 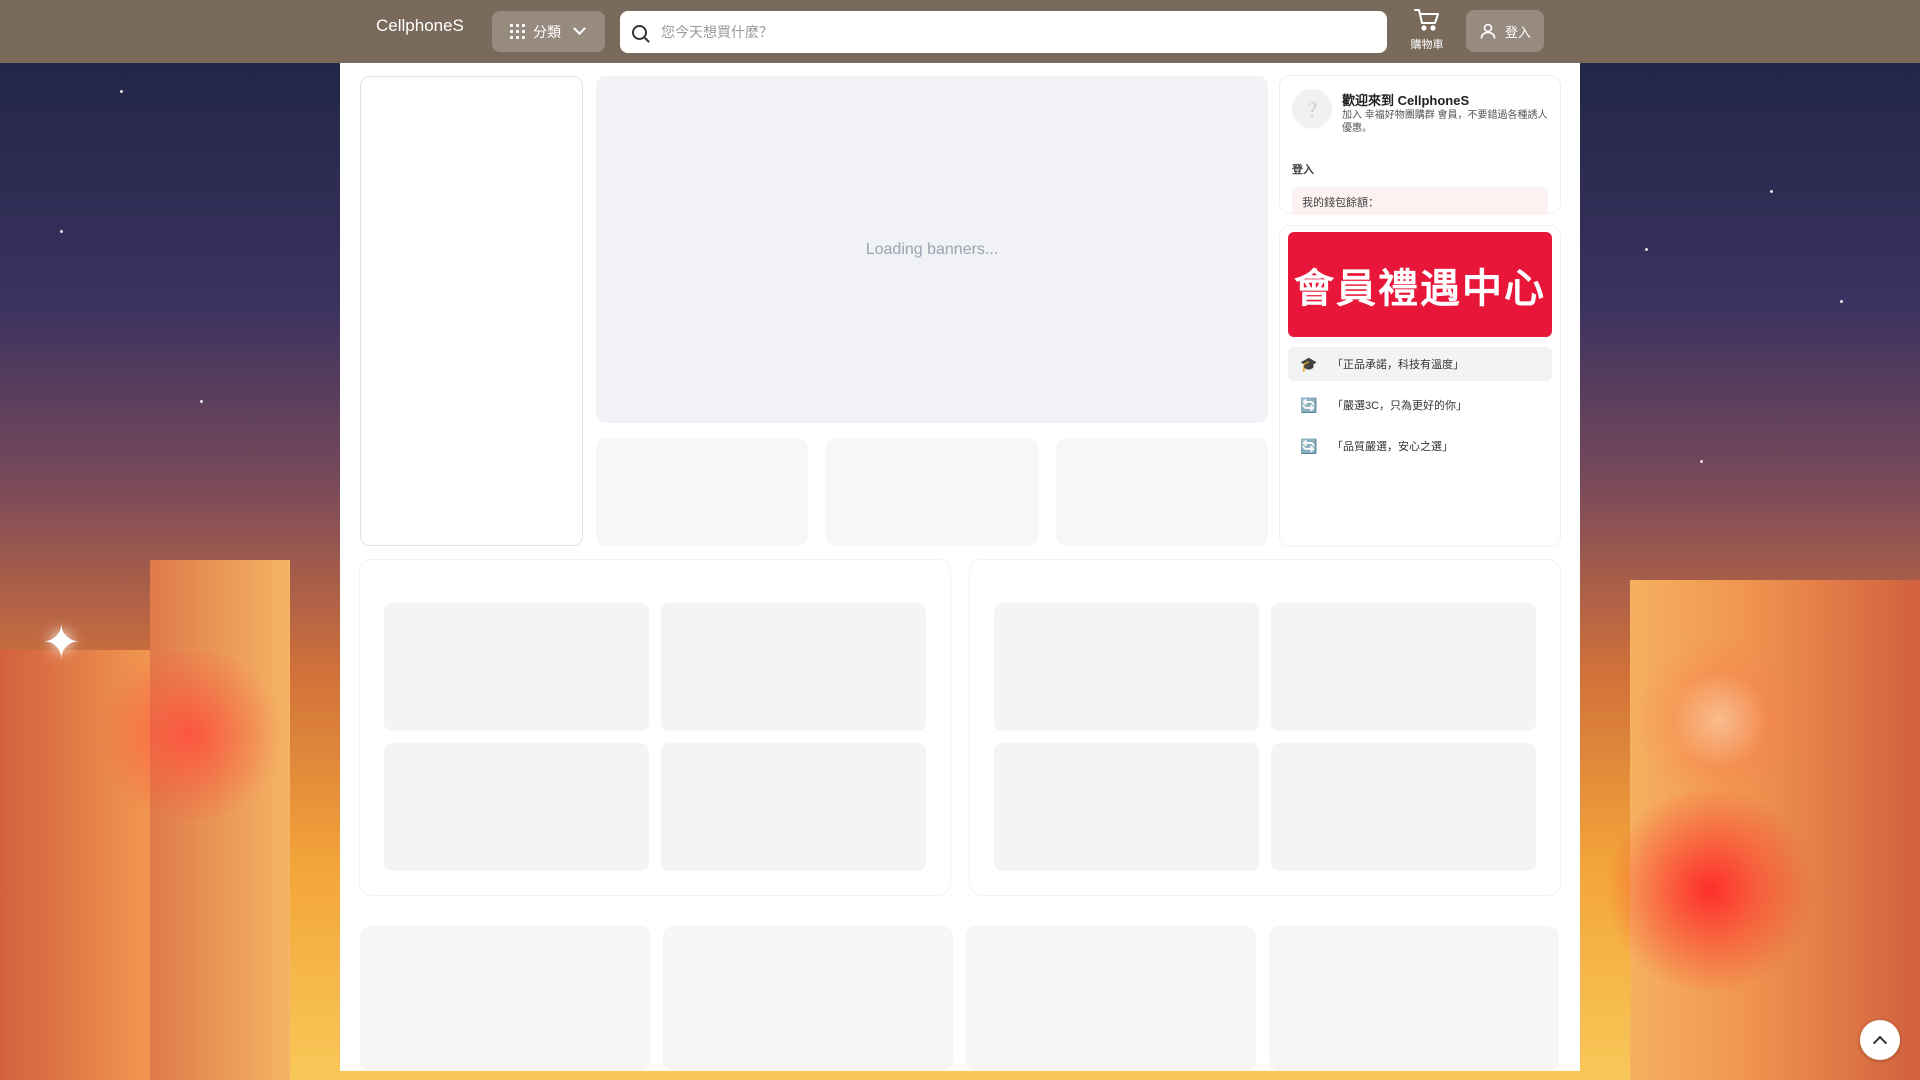 I want to click on graduation-cap-icon: 🎓, so click(x=1309, y=363).